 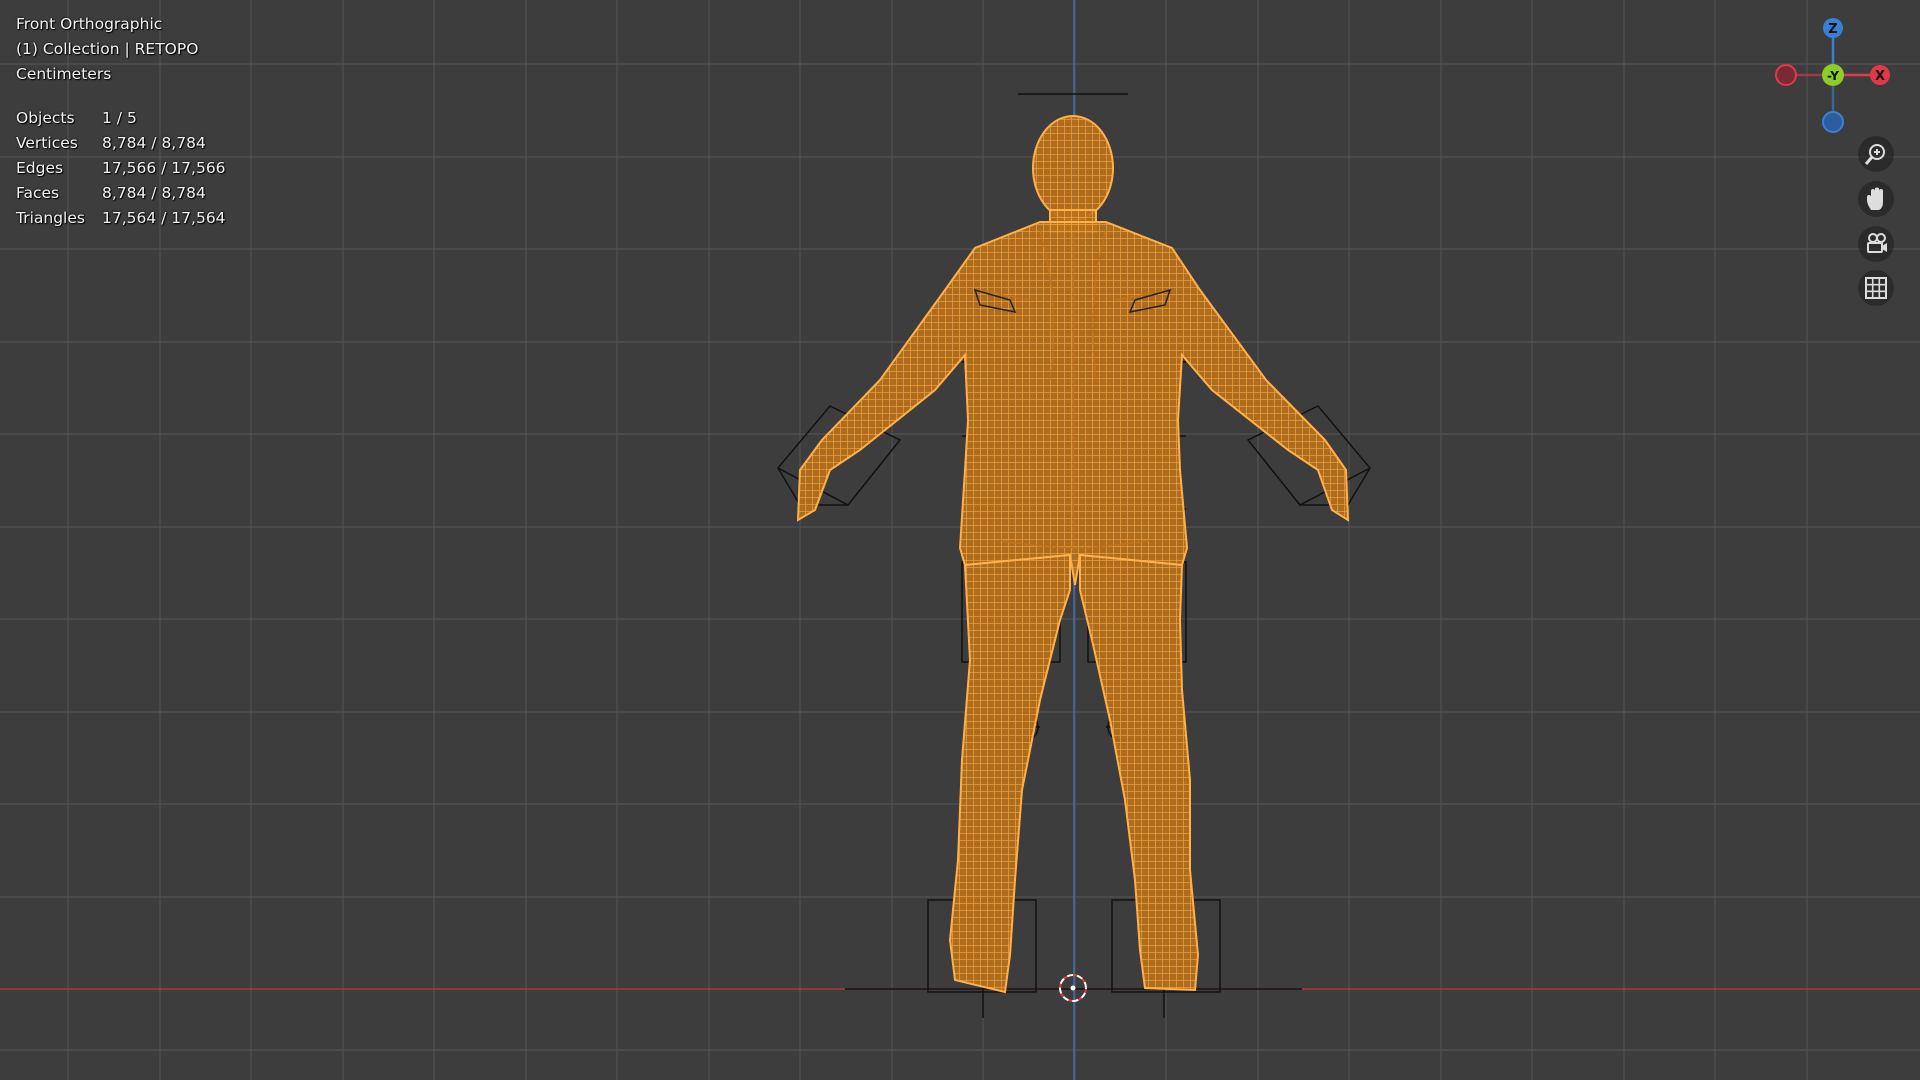 What do you see at coordinates (40, 168) in the screenshot?
I see `stat-label: Edges` at bounding box center [40, 168].